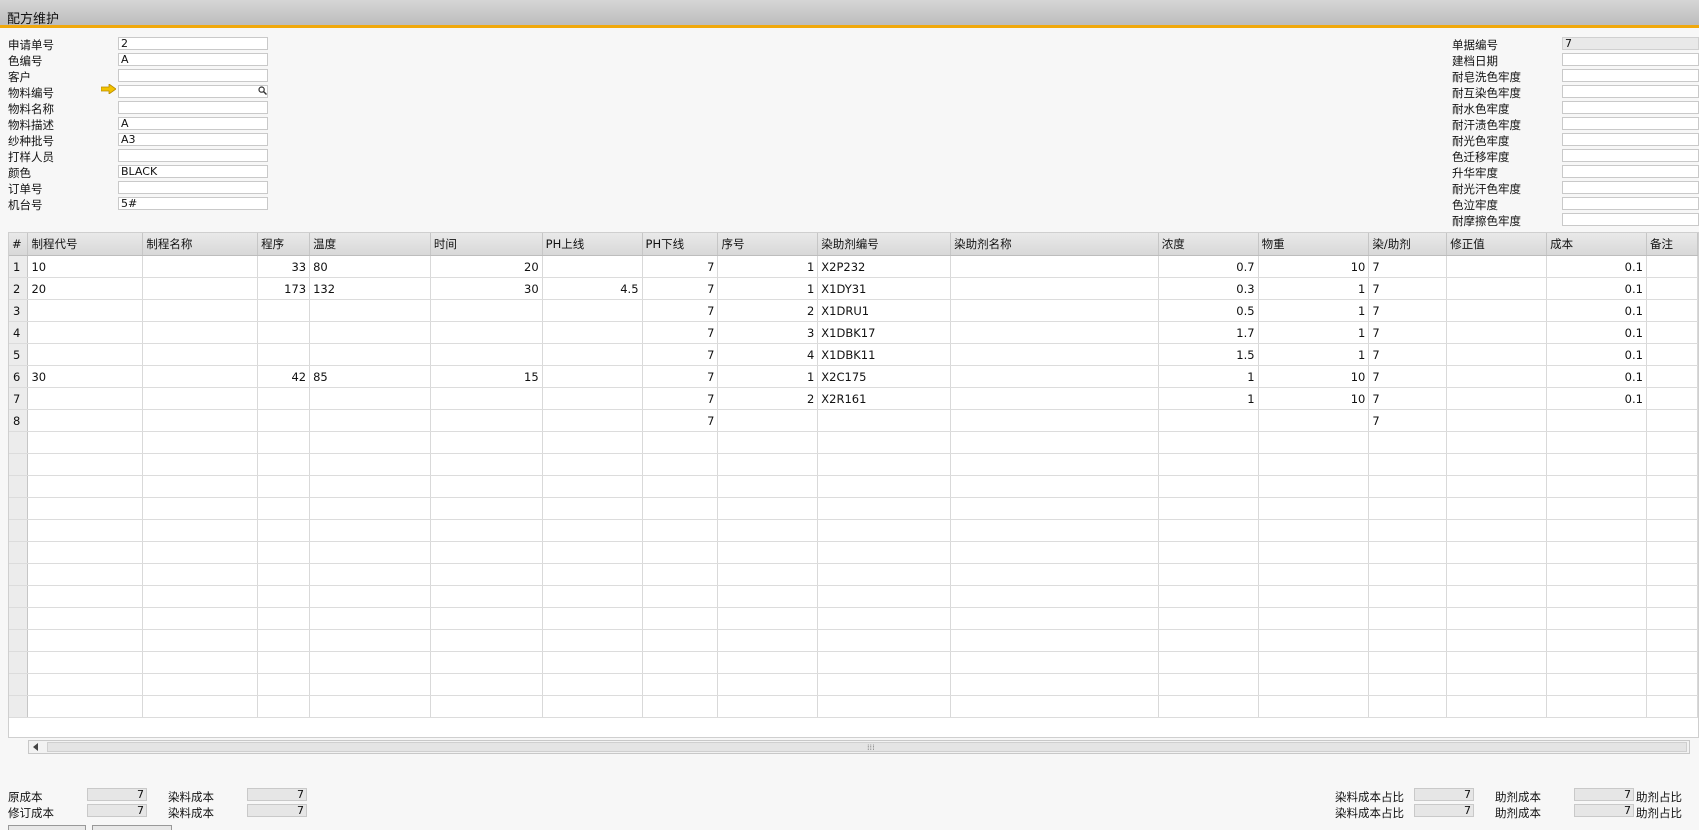 The width and height of the screenshot is (1699, 830). What do you see at coordinates (117, 810) in the screenshot?
I see `rev-cost-field: 7` at bounding box center [117, 810].